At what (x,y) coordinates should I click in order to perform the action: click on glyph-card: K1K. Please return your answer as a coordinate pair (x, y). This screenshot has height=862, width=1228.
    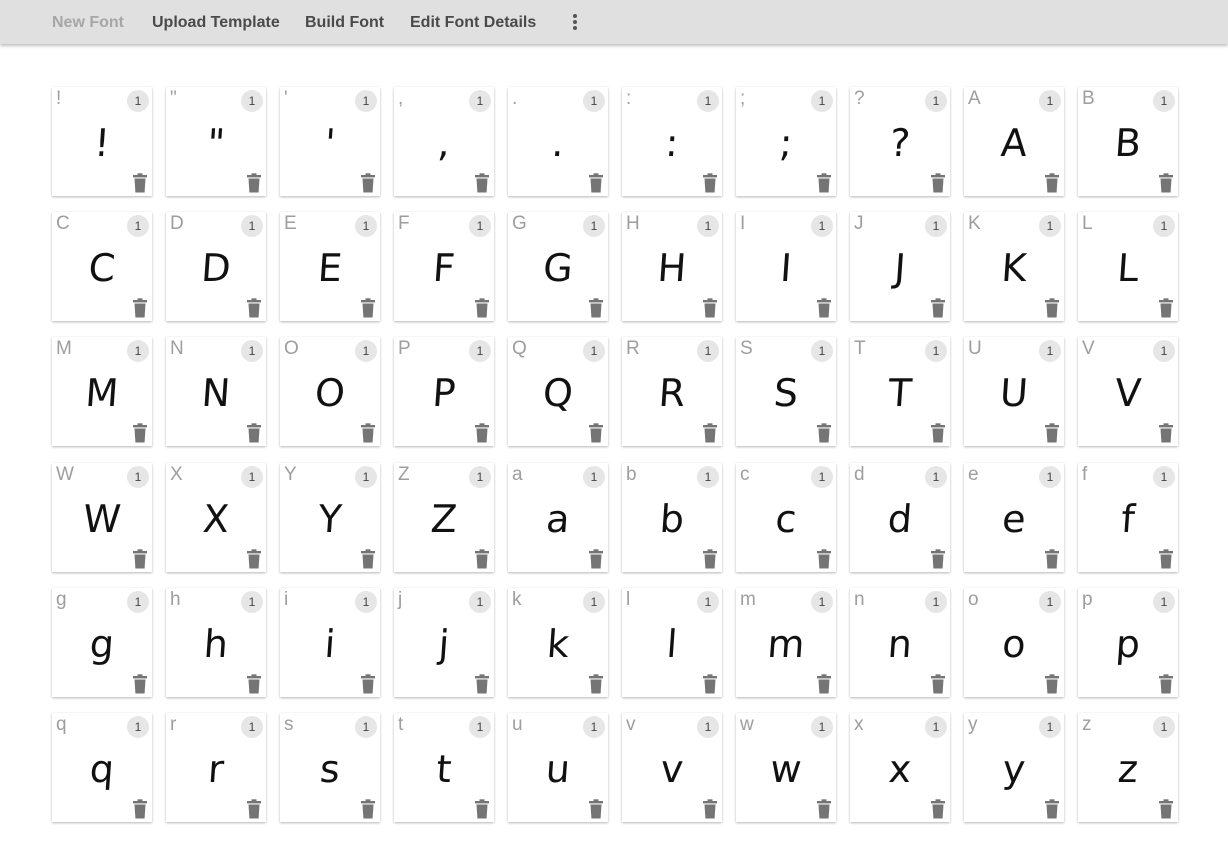
    Looking at the image, I should click on (1014, 266).